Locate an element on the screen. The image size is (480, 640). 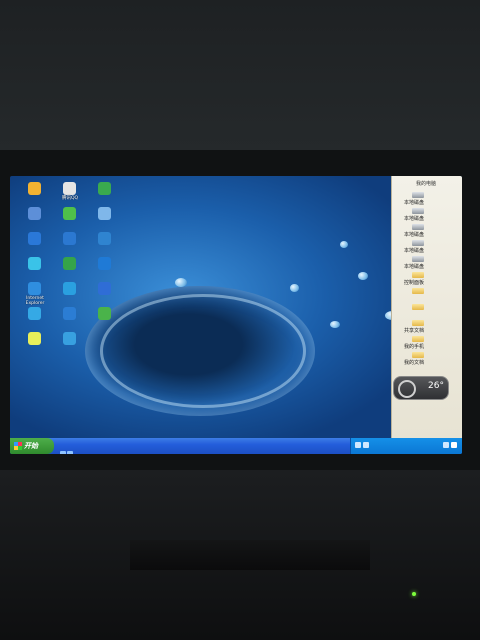
monitor-icon is located at coordinates (69, 213).